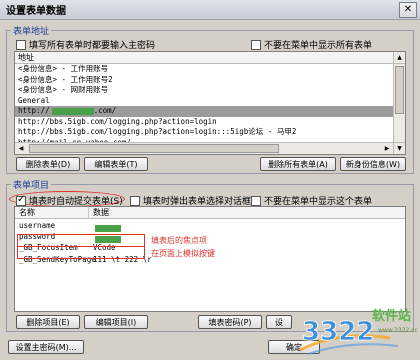 The height and width of the screenshot is (360, 420). What do you see at coordinates (338, 332) in the screenshot?
I see `watermark-brand: 3322` at bounding box center [338, 332].